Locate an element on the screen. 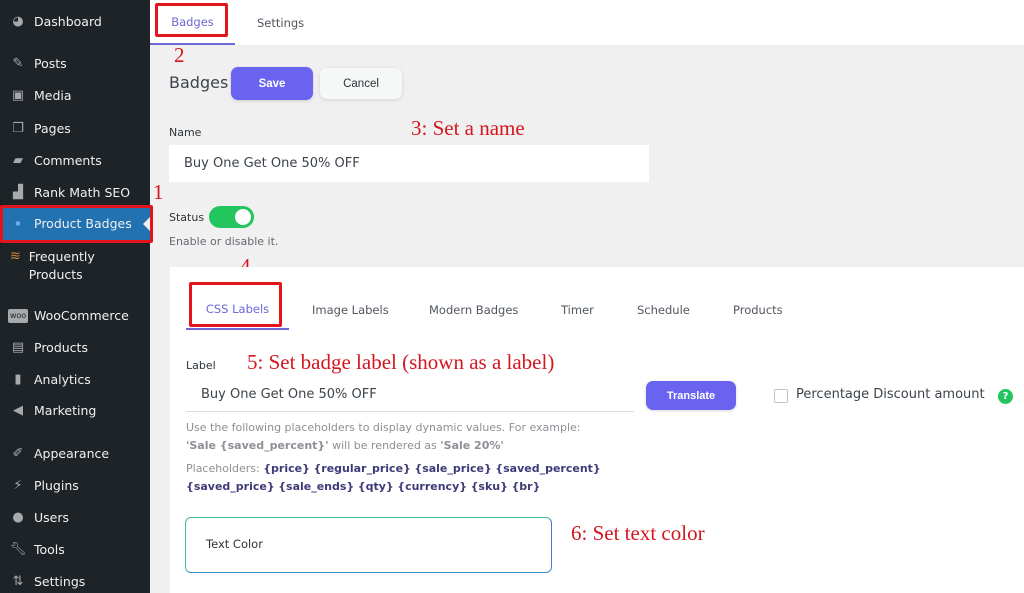  sidebar-item-analytics: ▮ Analytics is located at coordinates (75, 380).